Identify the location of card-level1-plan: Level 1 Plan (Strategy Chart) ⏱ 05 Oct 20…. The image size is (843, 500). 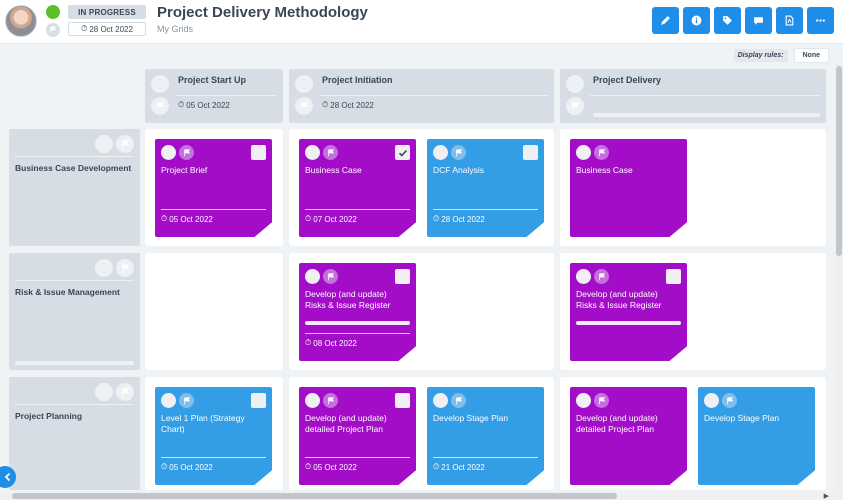
(213, 436).